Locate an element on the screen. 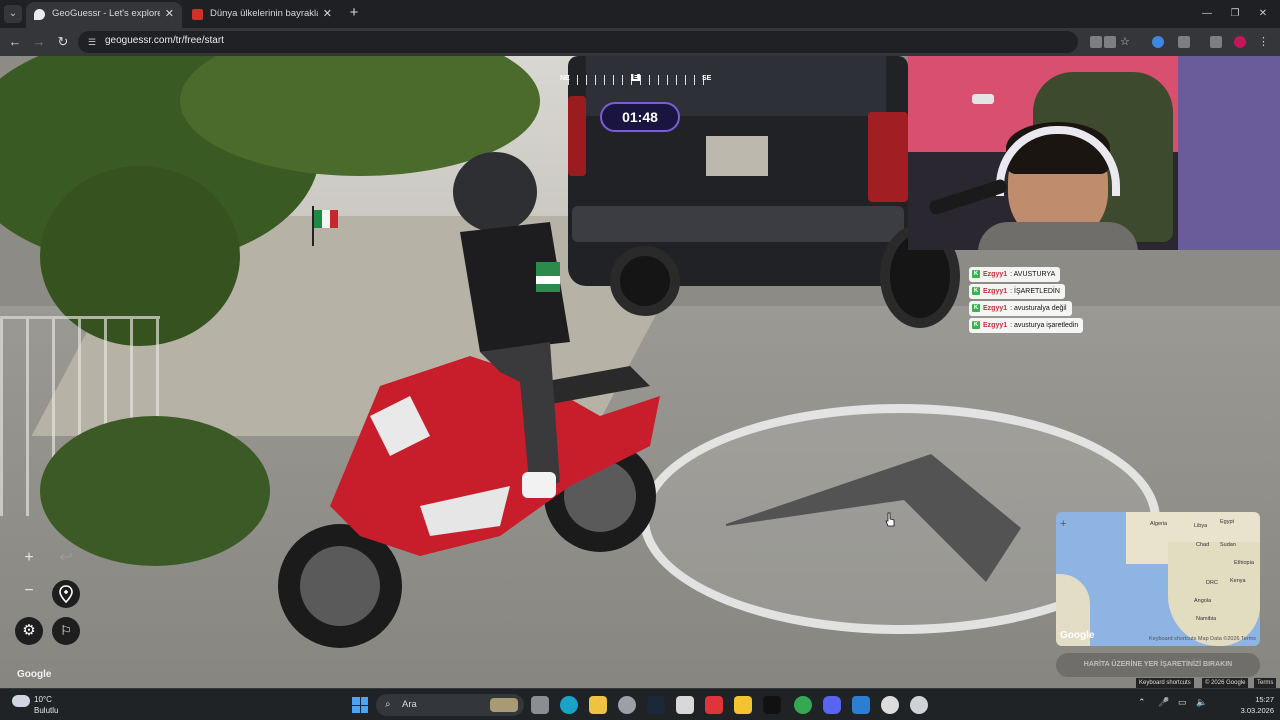  search-icon: ⌕ is located at coordinates (388, 704).